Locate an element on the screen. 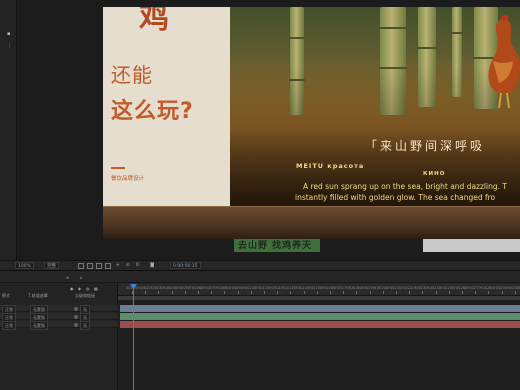 This screenshot has width=520, height=390. ruler-label: 00220f is located at coordinates (409, 288).